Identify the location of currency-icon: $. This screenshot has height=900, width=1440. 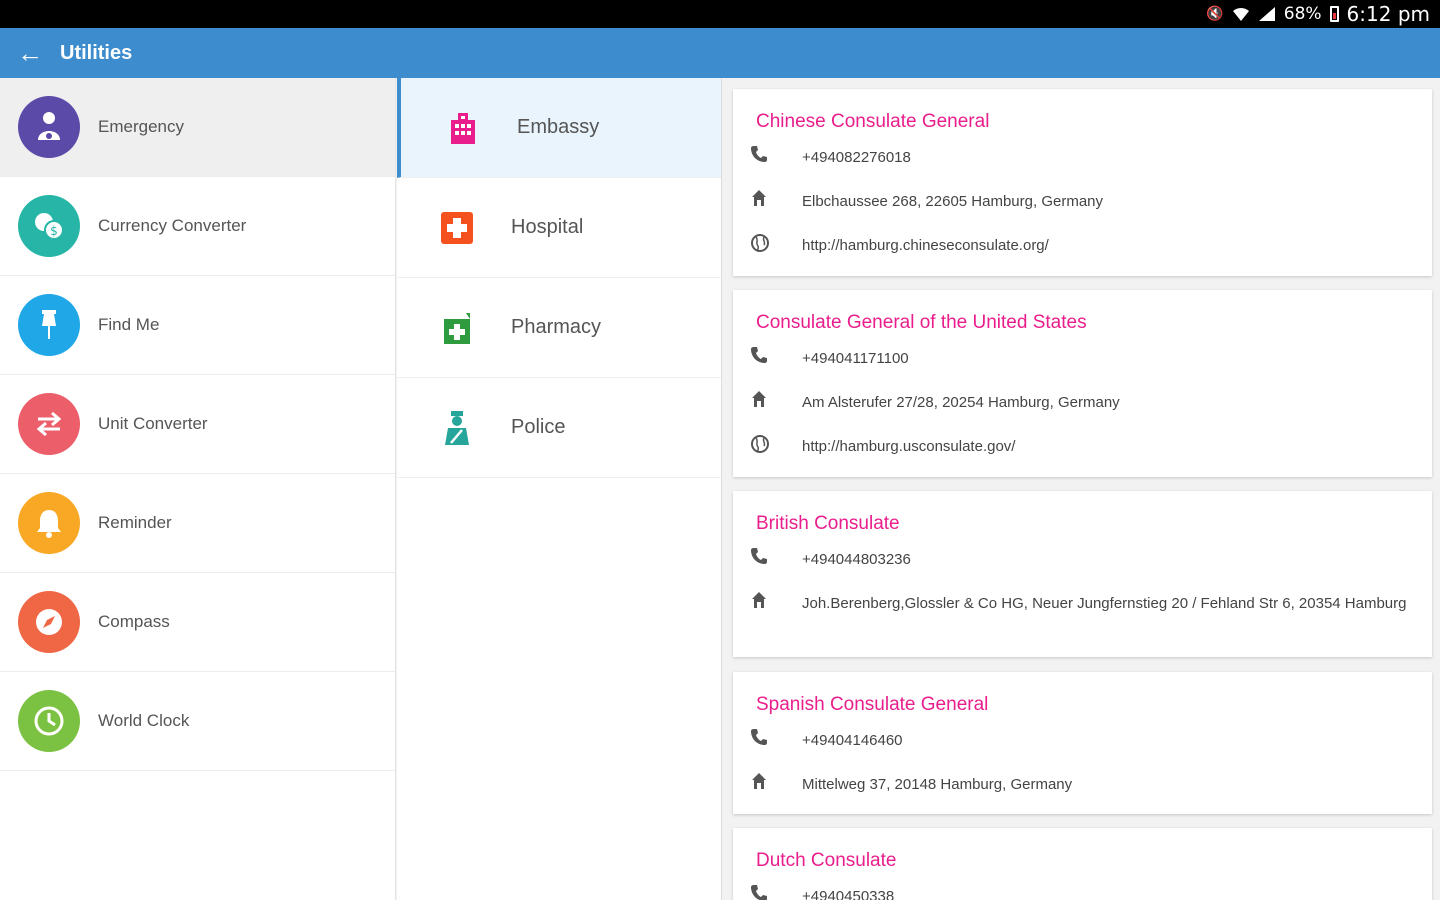
(49, 226).